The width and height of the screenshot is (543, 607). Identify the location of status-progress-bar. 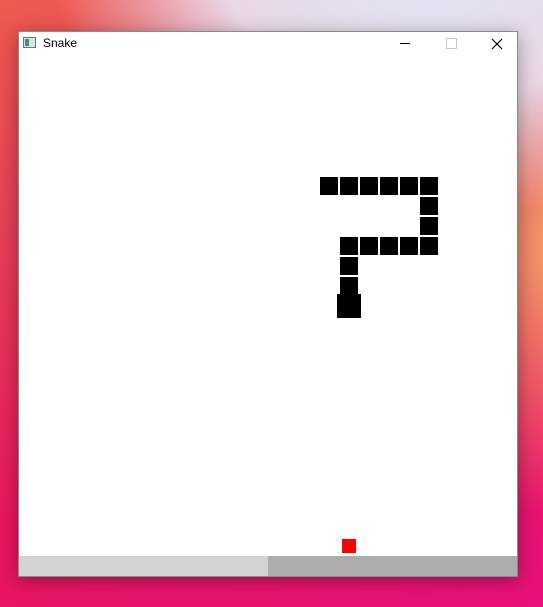
(268, 566).